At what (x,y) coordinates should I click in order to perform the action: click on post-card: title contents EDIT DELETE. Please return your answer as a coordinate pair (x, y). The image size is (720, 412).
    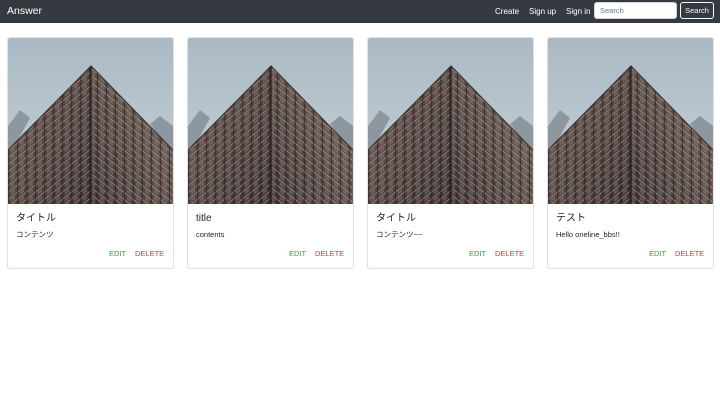
    Looking at the image, I should click on (270, 153).